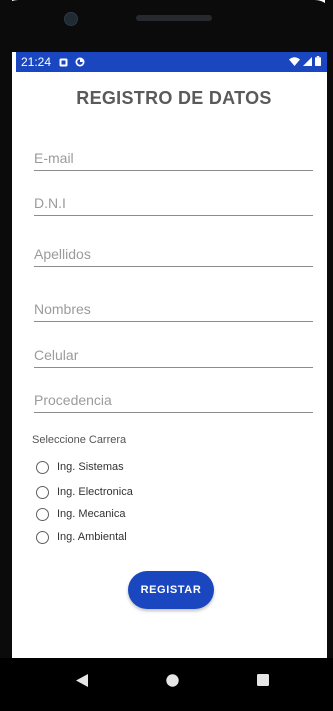 This screenshot has height=711, width=333. I want to click on procedencia-field, so click(173, 400).